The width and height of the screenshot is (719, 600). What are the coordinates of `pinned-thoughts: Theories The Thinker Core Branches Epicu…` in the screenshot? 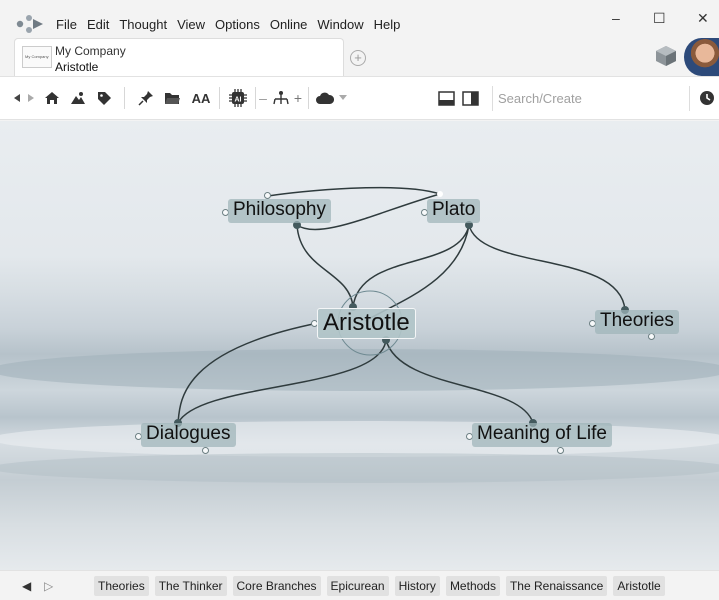 It's located at (379, 586).